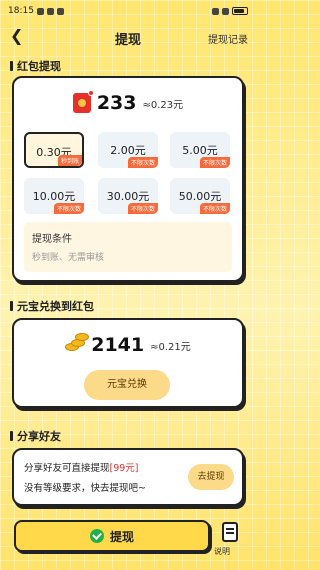  I want to click on option-amount: 10.00元, so click(54, 196).